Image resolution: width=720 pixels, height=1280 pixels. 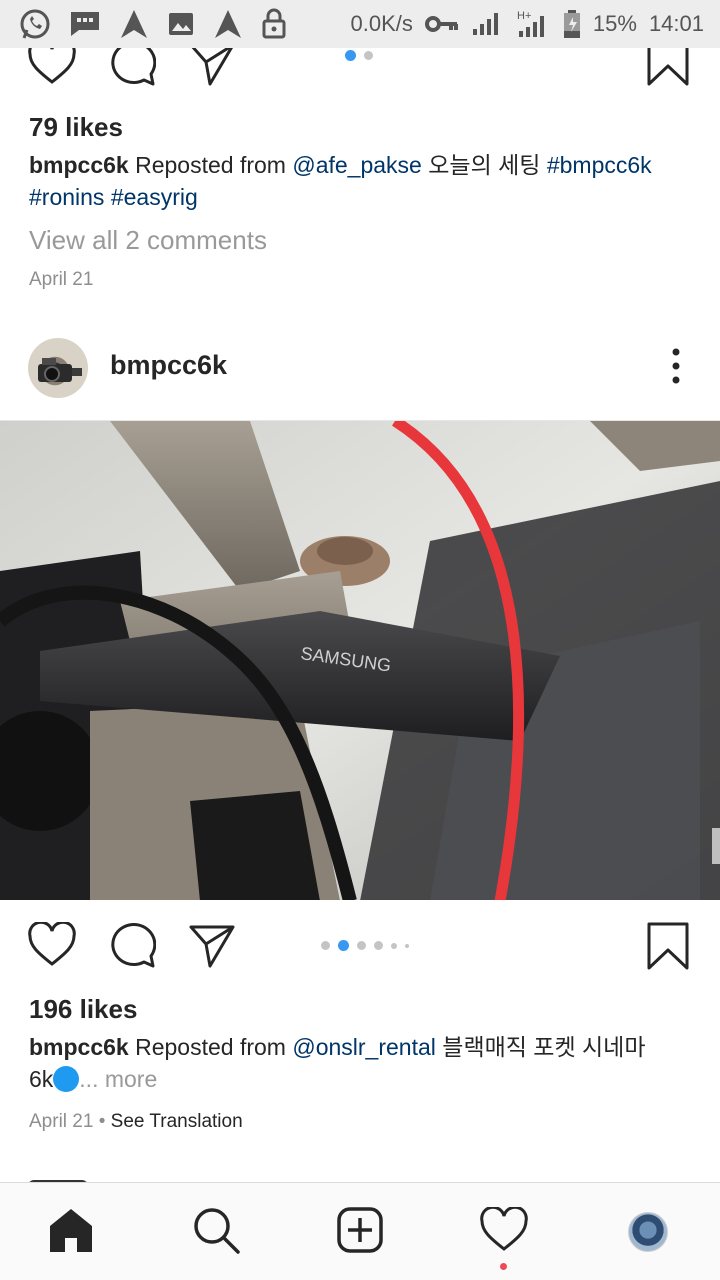 I want to click on status-bar: 0.0K/s H+ 15% 14:01, so click(x=360, y=24).